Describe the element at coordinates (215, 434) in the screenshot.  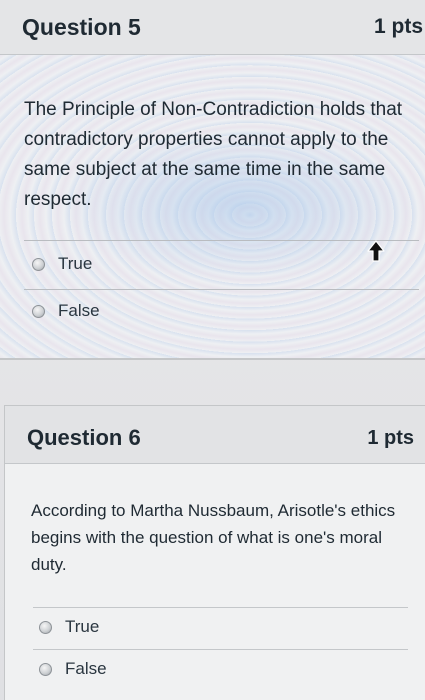
I see `question-header: Question 6 1 pts` at that location.